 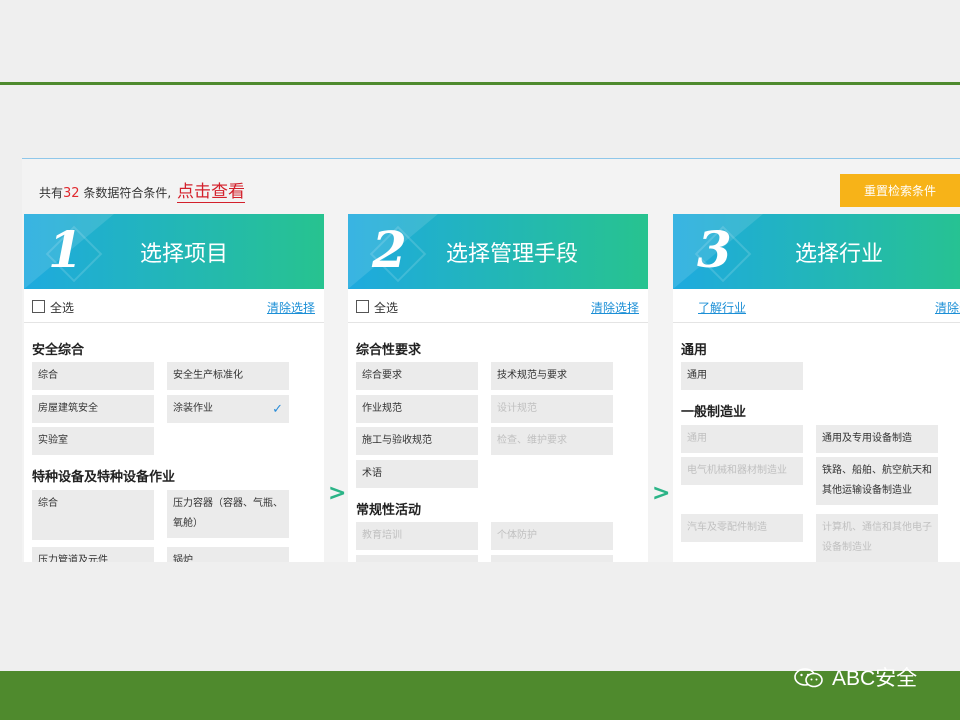 I want to click on wechat-icon, so click(x=808, y=678).